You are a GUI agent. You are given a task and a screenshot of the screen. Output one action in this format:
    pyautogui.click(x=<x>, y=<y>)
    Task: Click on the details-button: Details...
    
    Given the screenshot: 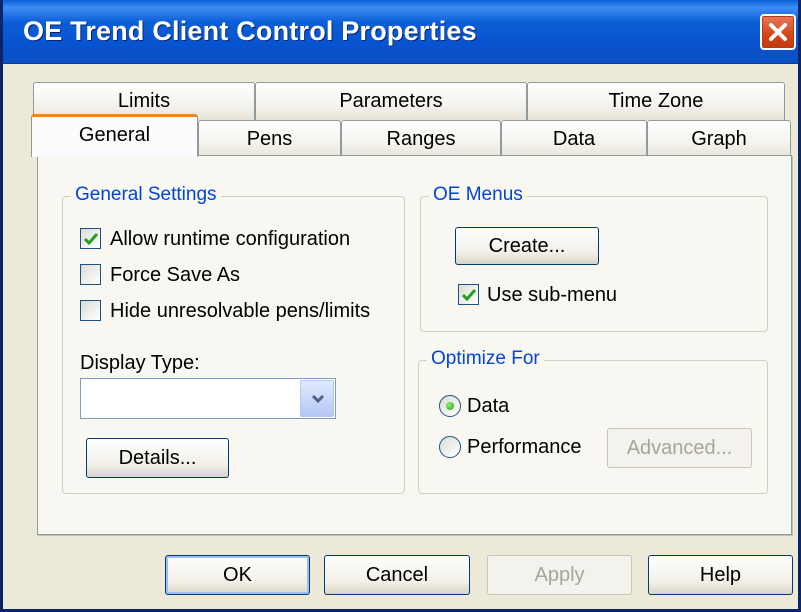 What is the action you would take?
    pyautogui.click(x=157, y=458)
    